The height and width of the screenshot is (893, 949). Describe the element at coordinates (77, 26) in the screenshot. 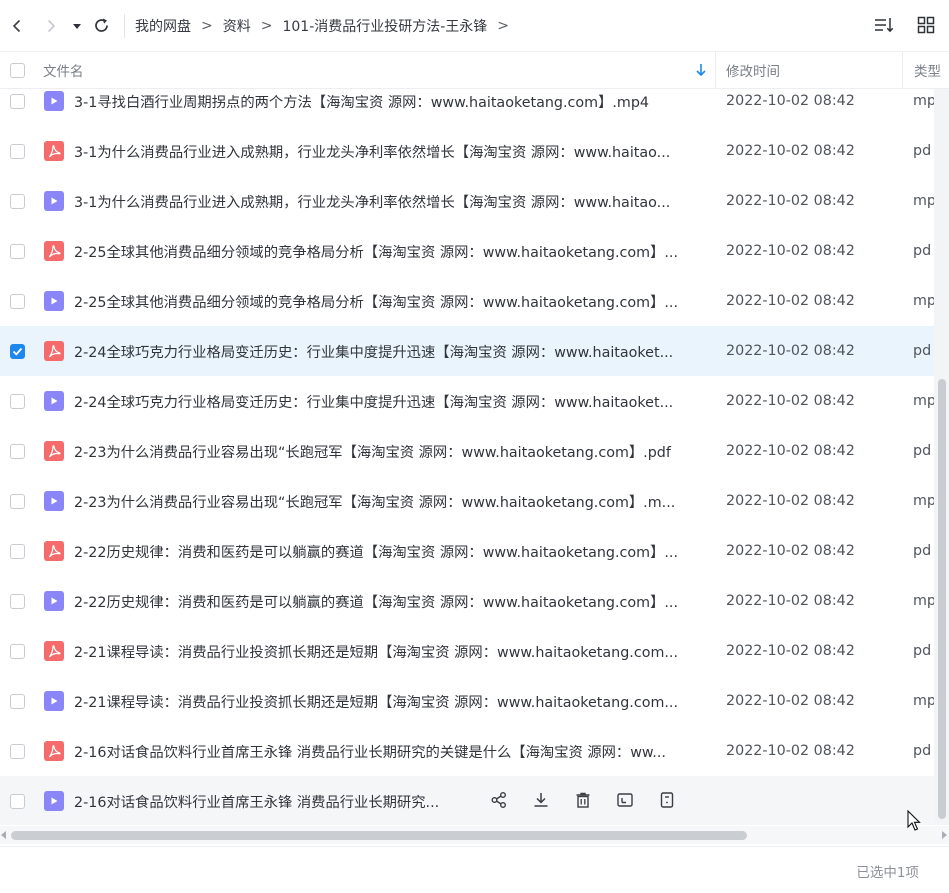

I see `history-dropdown-button` at that location.